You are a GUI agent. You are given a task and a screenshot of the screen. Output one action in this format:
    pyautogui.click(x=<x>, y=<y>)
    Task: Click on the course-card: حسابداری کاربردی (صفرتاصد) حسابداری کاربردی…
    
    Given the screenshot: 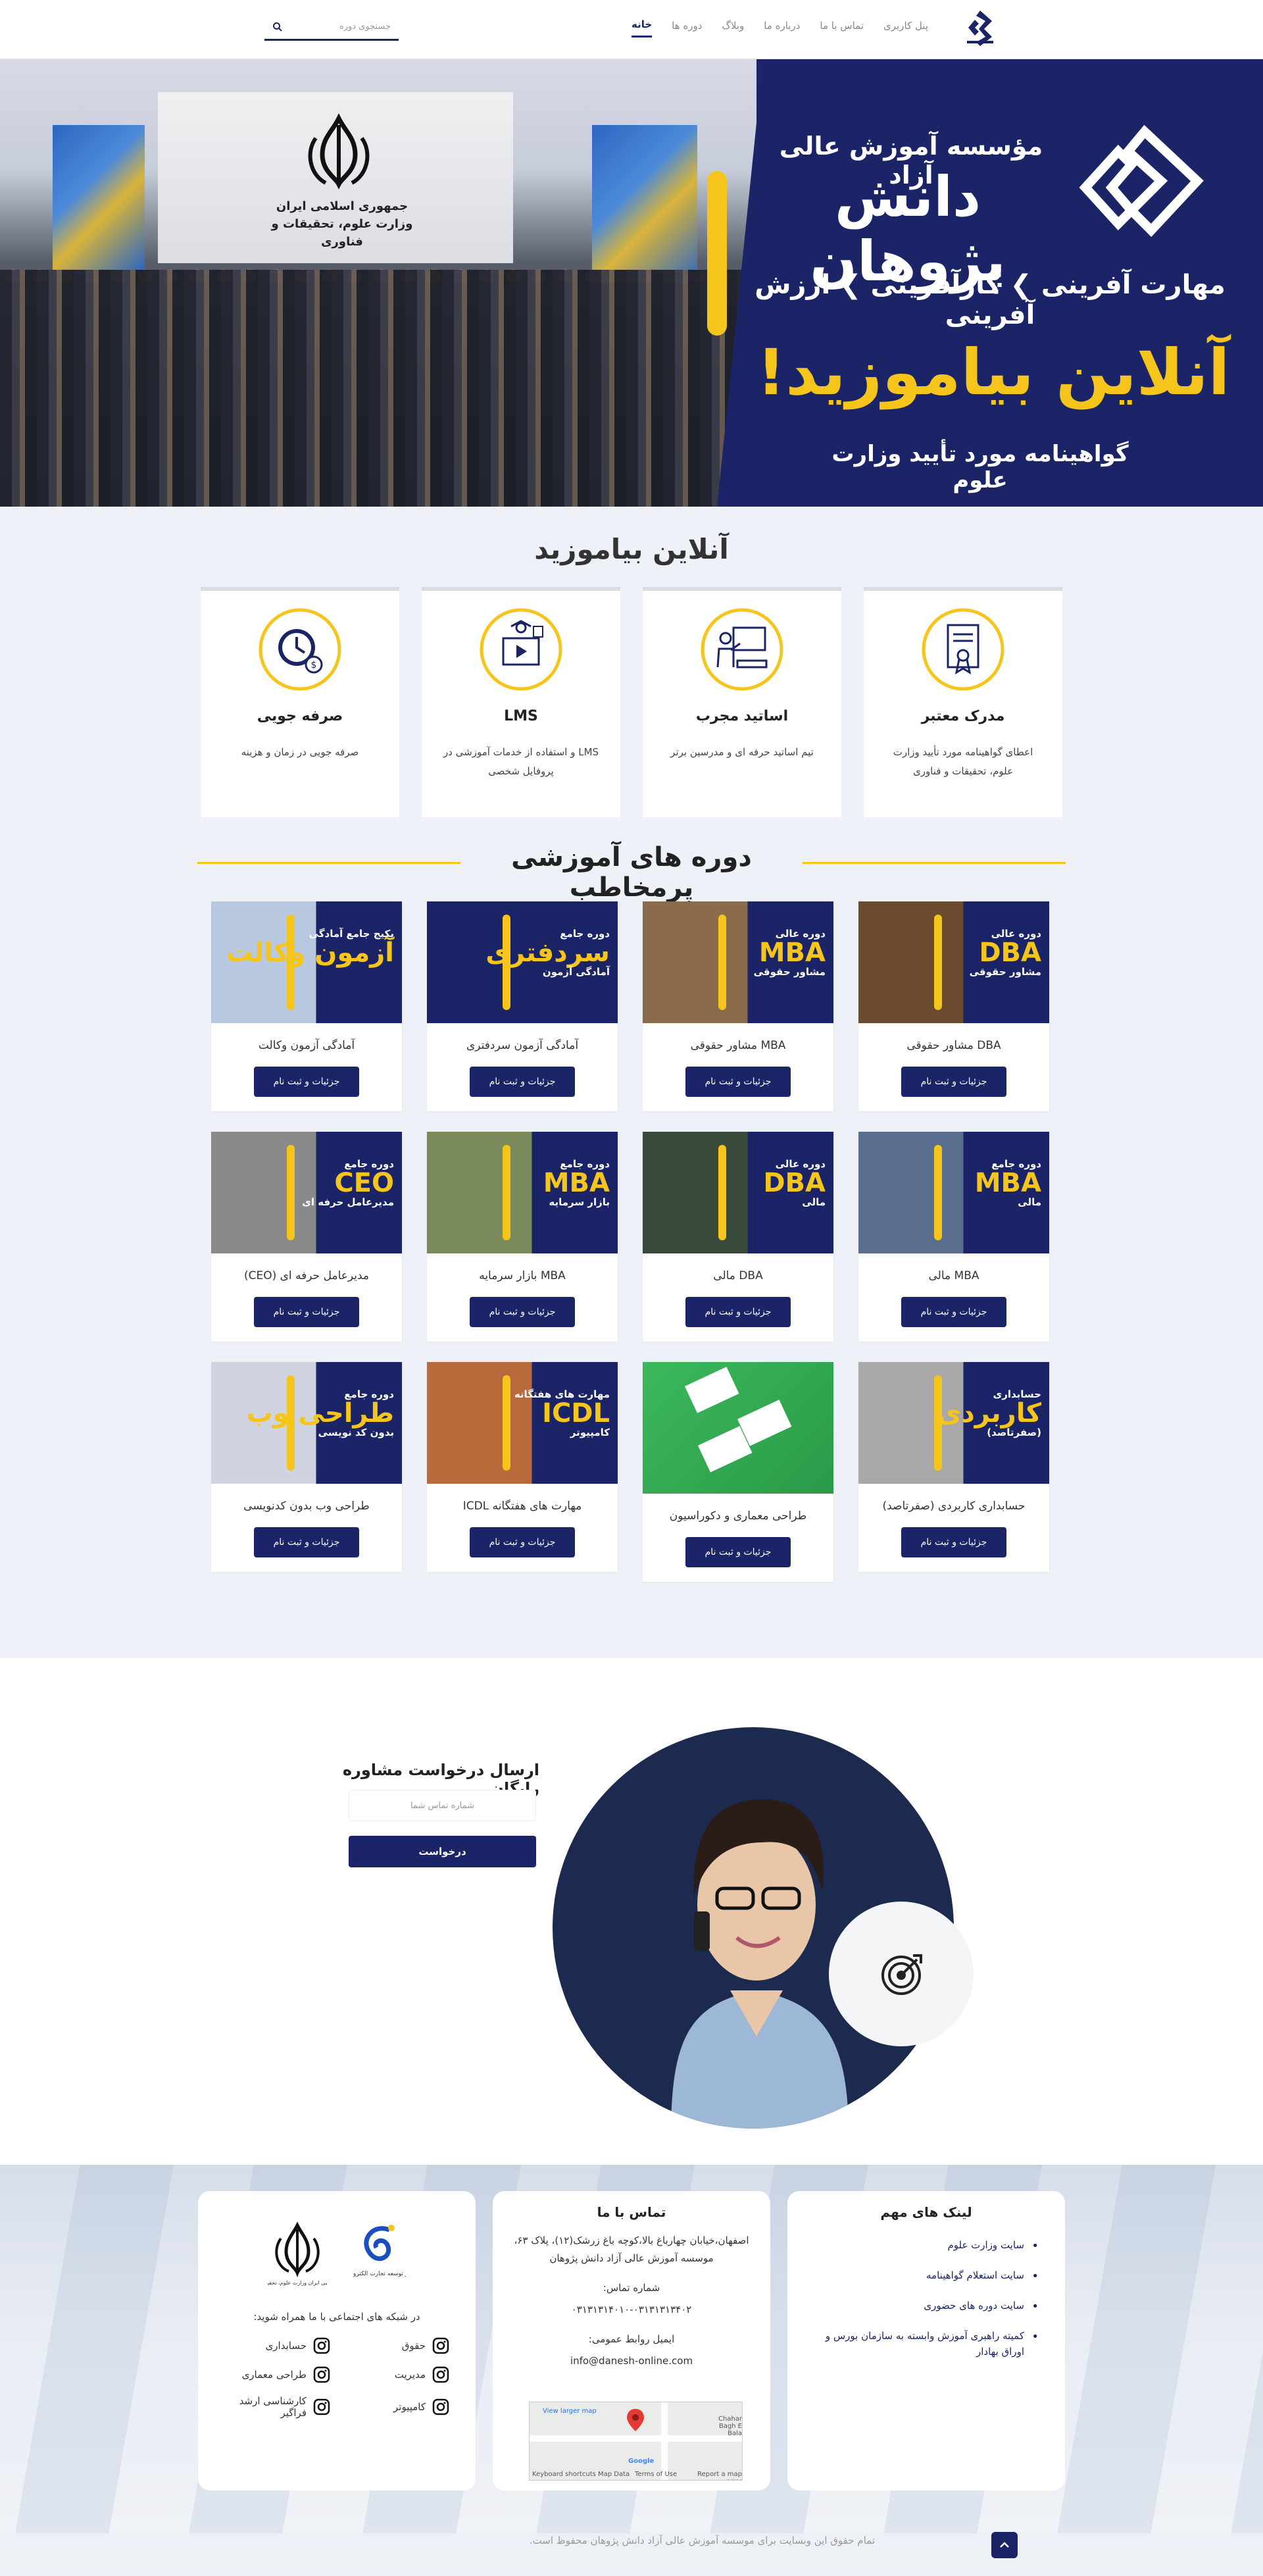 What is the action you would take?
    pyautogui.click(x=953, y=1467)
    